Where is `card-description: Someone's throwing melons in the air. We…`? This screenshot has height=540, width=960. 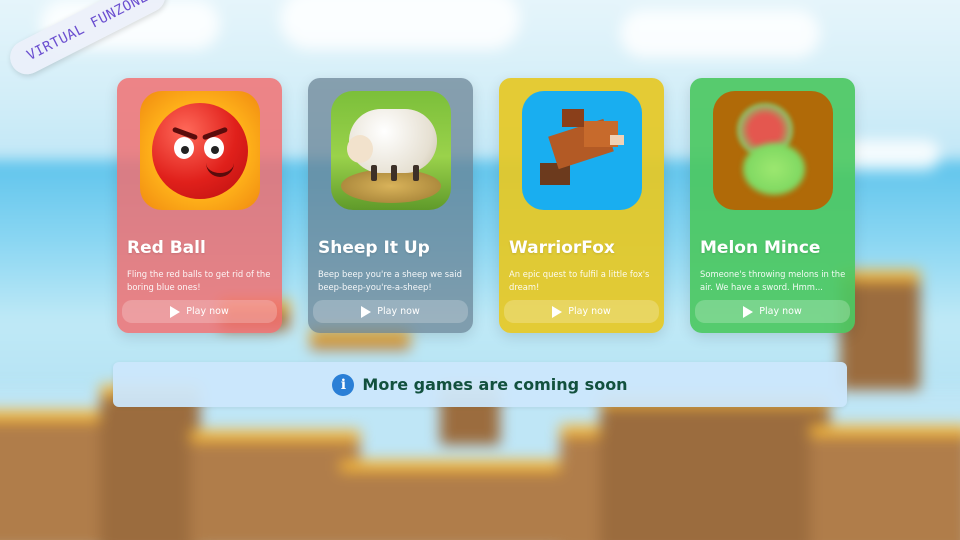 card-description: Someone's throwing melons in the air. We… is located at coordinates (773, 280).